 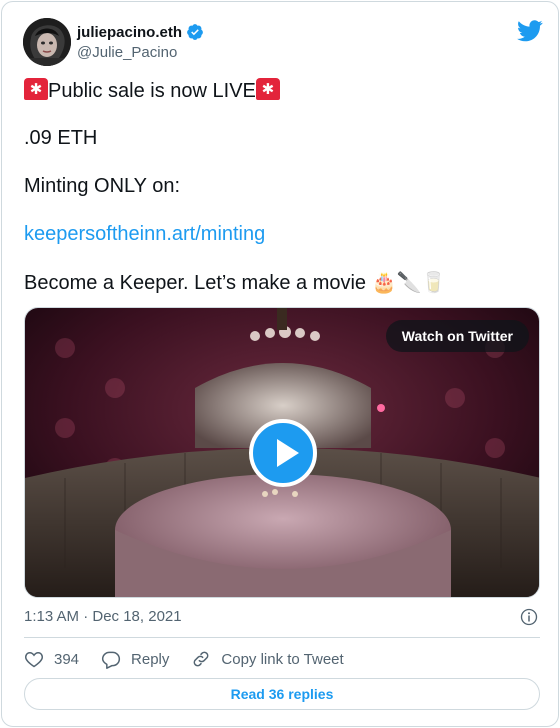 What do you see at coordinates (34, 659) in the screenshot?
I see `heart-icon` at bounding box center [34, 659].